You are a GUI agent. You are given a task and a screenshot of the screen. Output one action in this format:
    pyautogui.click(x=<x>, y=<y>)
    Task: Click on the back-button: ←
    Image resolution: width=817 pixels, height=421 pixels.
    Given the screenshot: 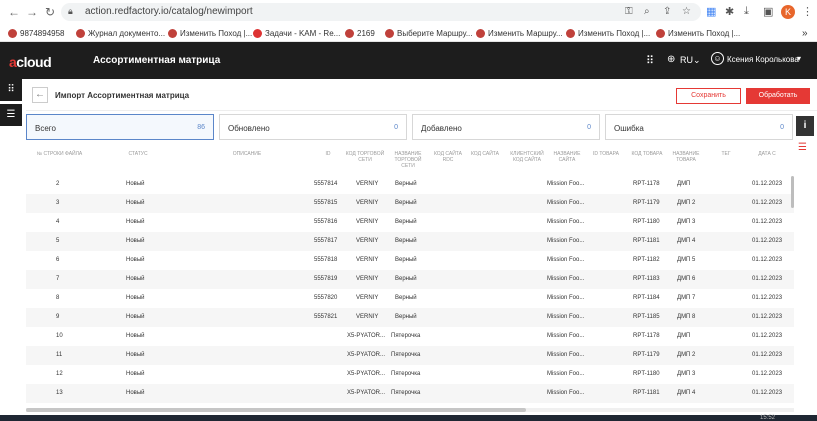 What is the action you would take?
    pyautogui.click(x=40, y=95)
    